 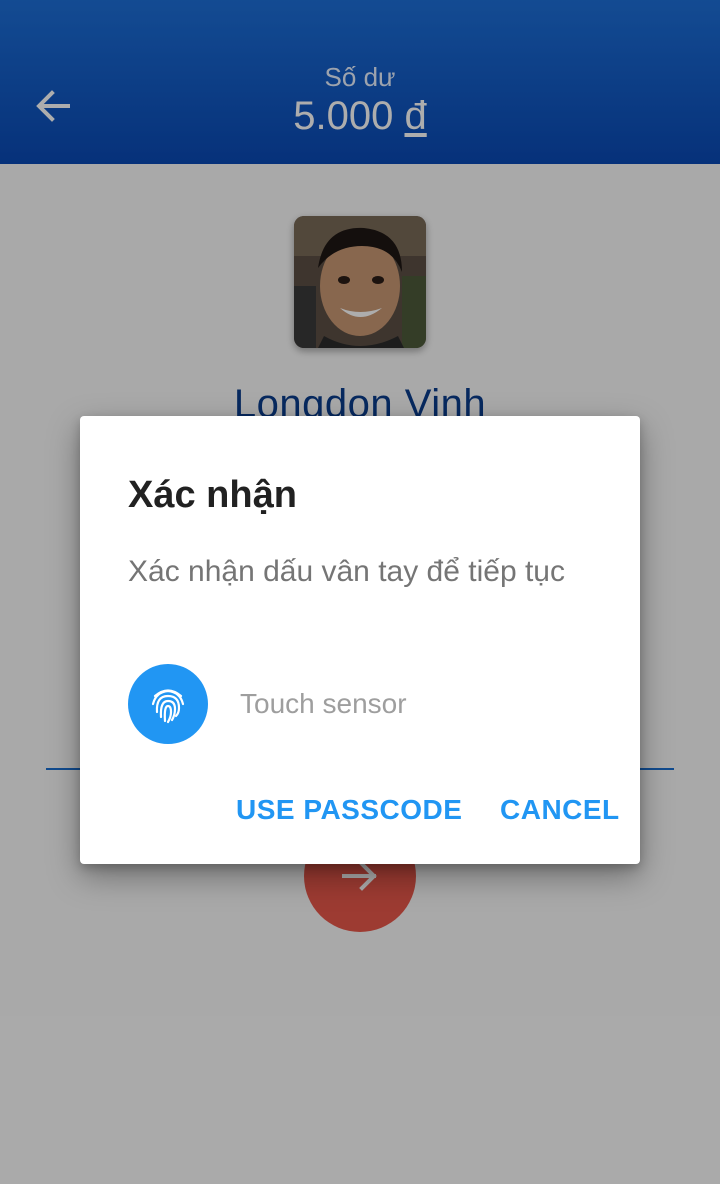 What do you see at coordinates (212, 495) in the screenshot?
I see `dialog-title: Xác nhận` at bounding box center [212, 495].